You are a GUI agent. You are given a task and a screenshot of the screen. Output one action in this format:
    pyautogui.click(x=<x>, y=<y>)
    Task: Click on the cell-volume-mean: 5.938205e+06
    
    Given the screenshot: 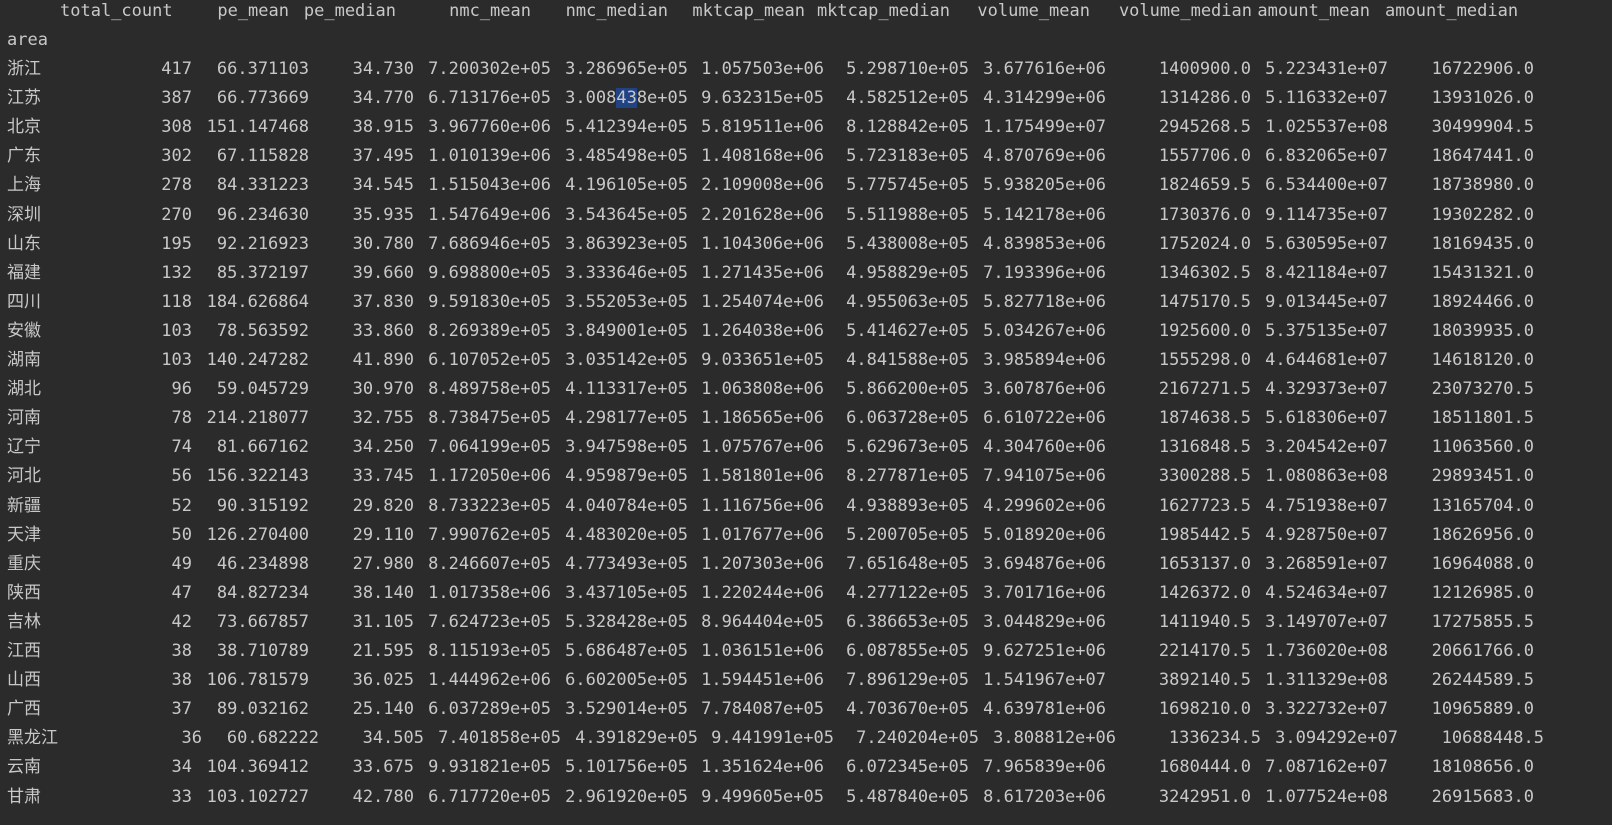 What is the action you would take?
    pyautogui.click(x=1044, y=185)
    